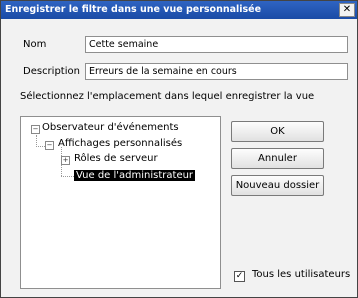  I want to click on tree-item-custom-views: Affichages personnalisés, so click(120, 143).